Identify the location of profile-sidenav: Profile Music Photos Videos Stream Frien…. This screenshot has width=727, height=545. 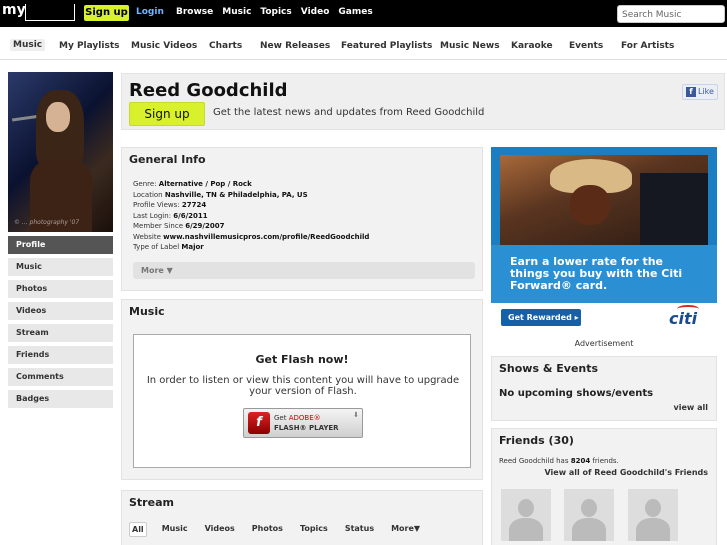
(60, 324).